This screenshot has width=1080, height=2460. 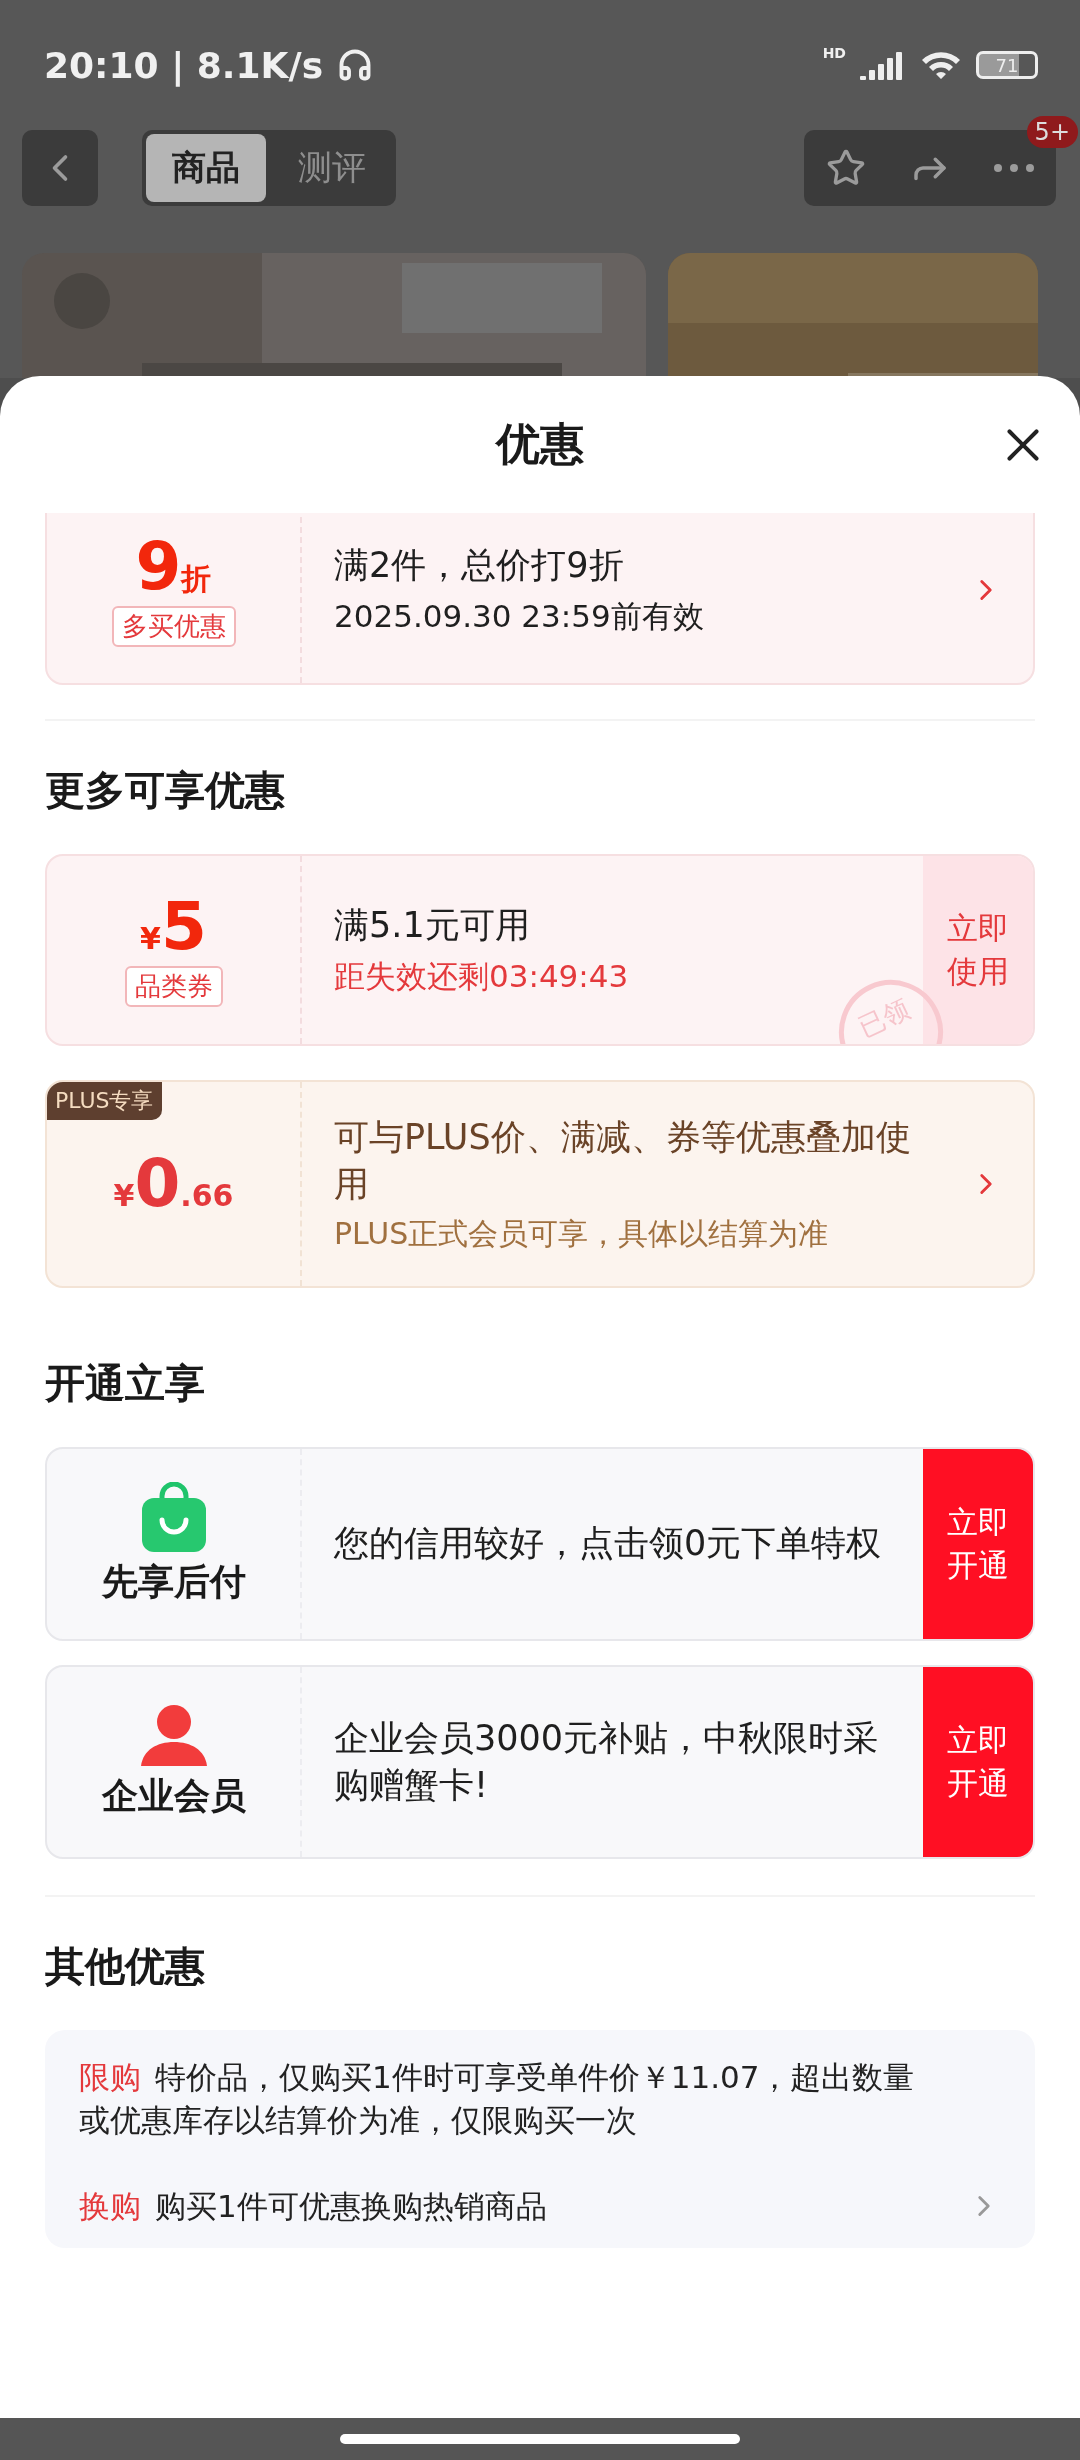 What do you see at coordinates (173, 1734) in the screenshot?
I see `person-icon` at bounding box center [173, 1734].